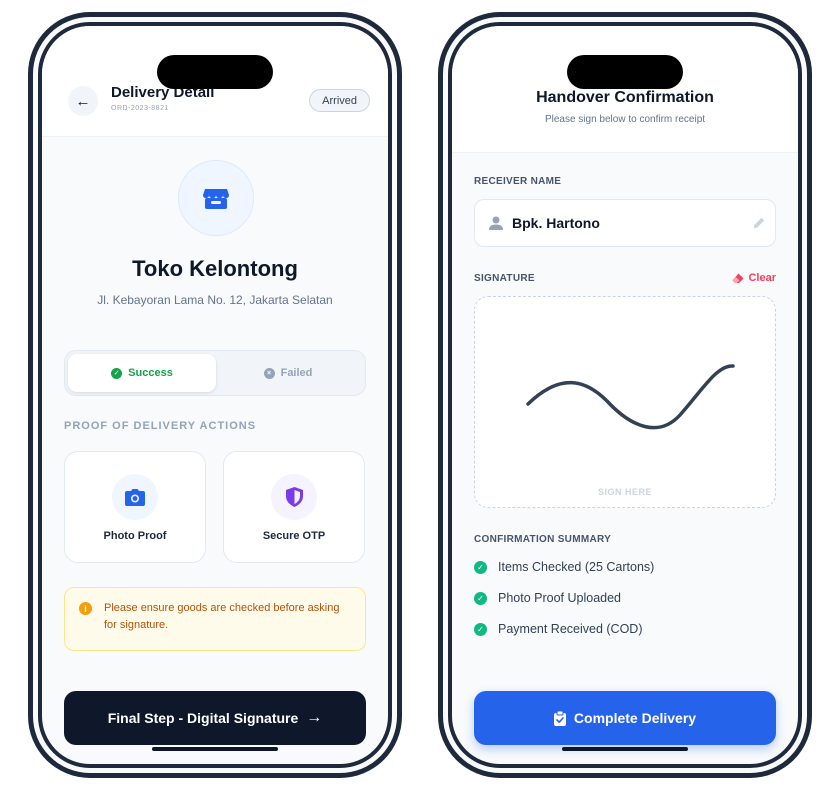  I want to click on toggle-failed: × Failed, so click(288, 373).